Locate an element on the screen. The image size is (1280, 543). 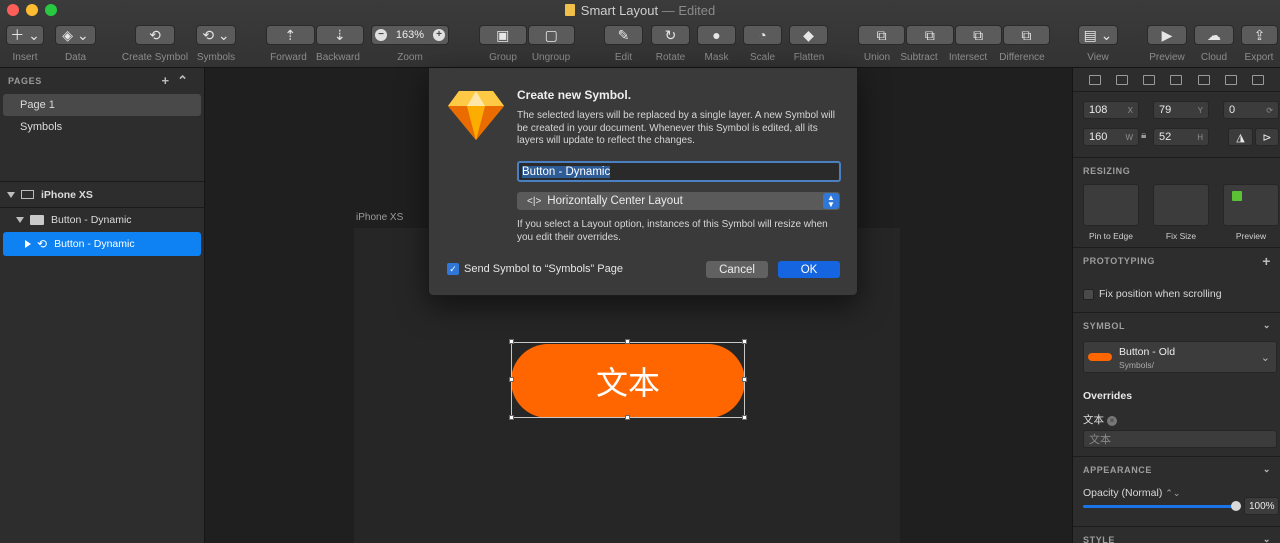
flip-vertical-button: ⊳ is located at coordinates (1267, 137).